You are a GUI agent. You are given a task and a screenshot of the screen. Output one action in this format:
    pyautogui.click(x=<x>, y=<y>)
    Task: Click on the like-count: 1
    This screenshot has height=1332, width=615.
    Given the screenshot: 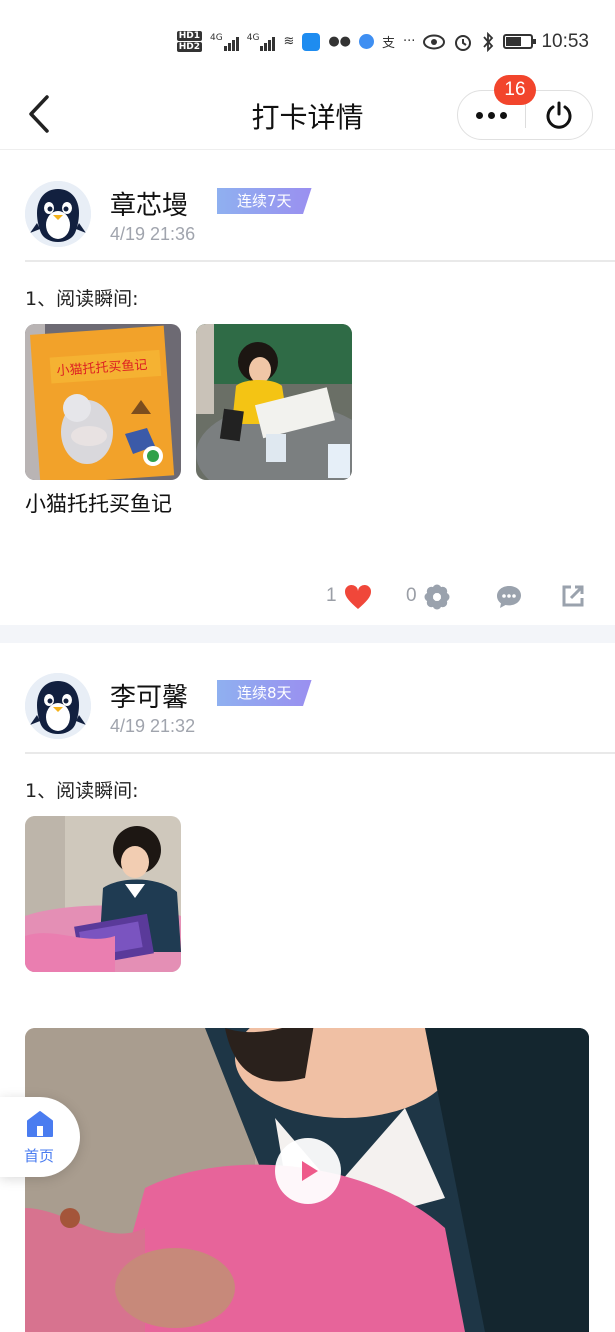 What is the action you would take?
    pyautogui.click(x=331, y=595)
    